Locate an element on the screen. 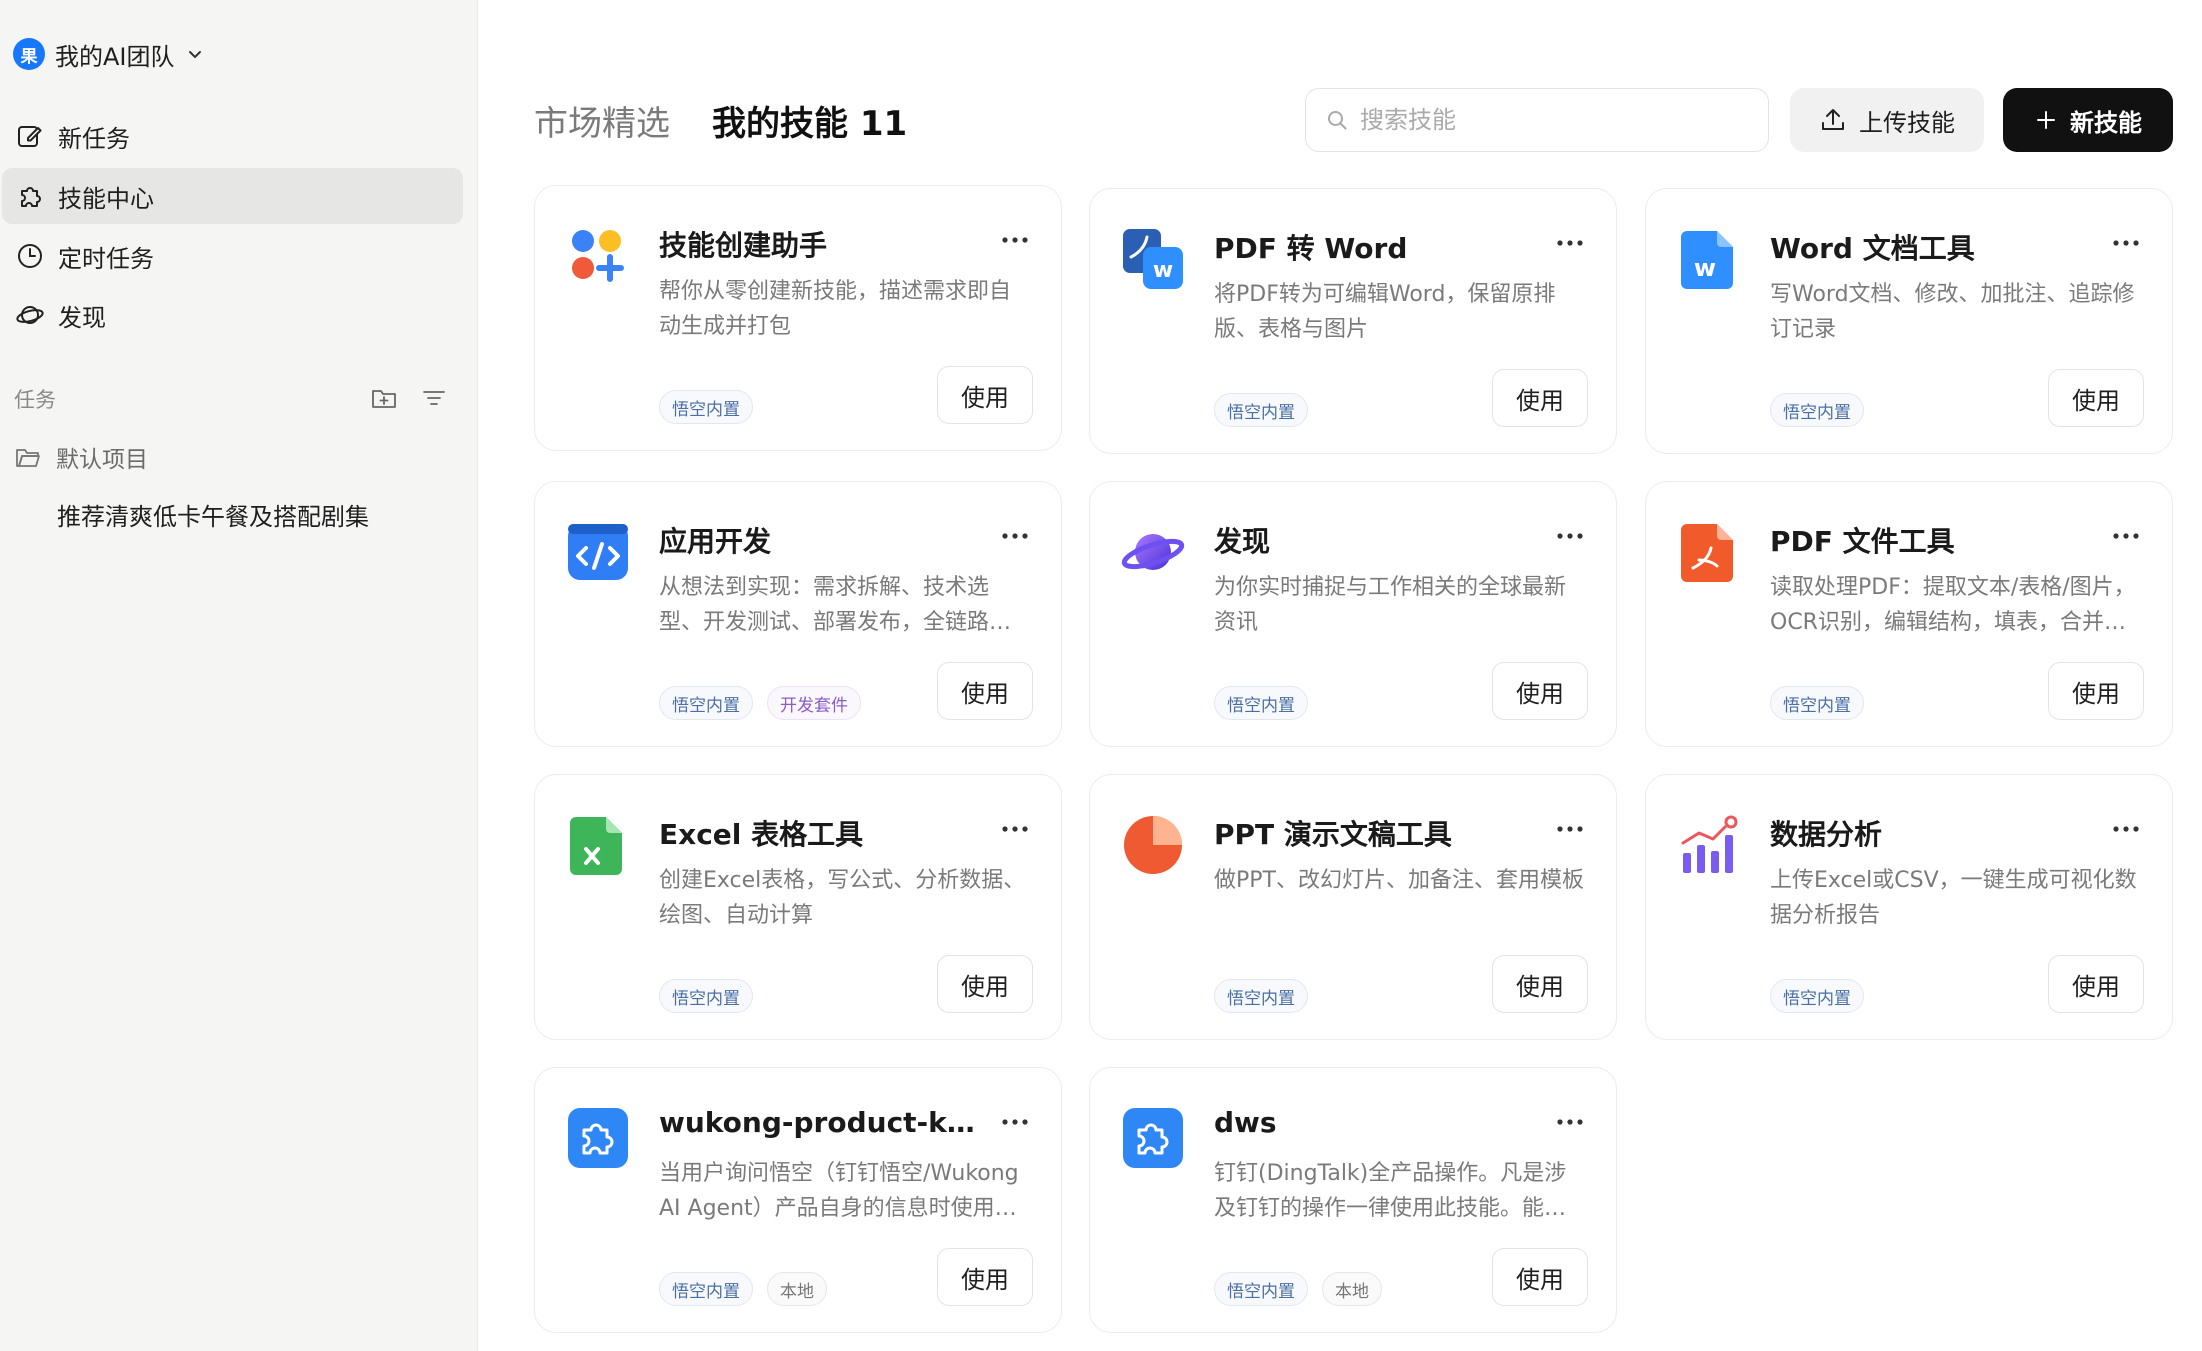 The image size is (2202, 1351). new-skill-button: 新技能 is located at coordinates (2088, 120).